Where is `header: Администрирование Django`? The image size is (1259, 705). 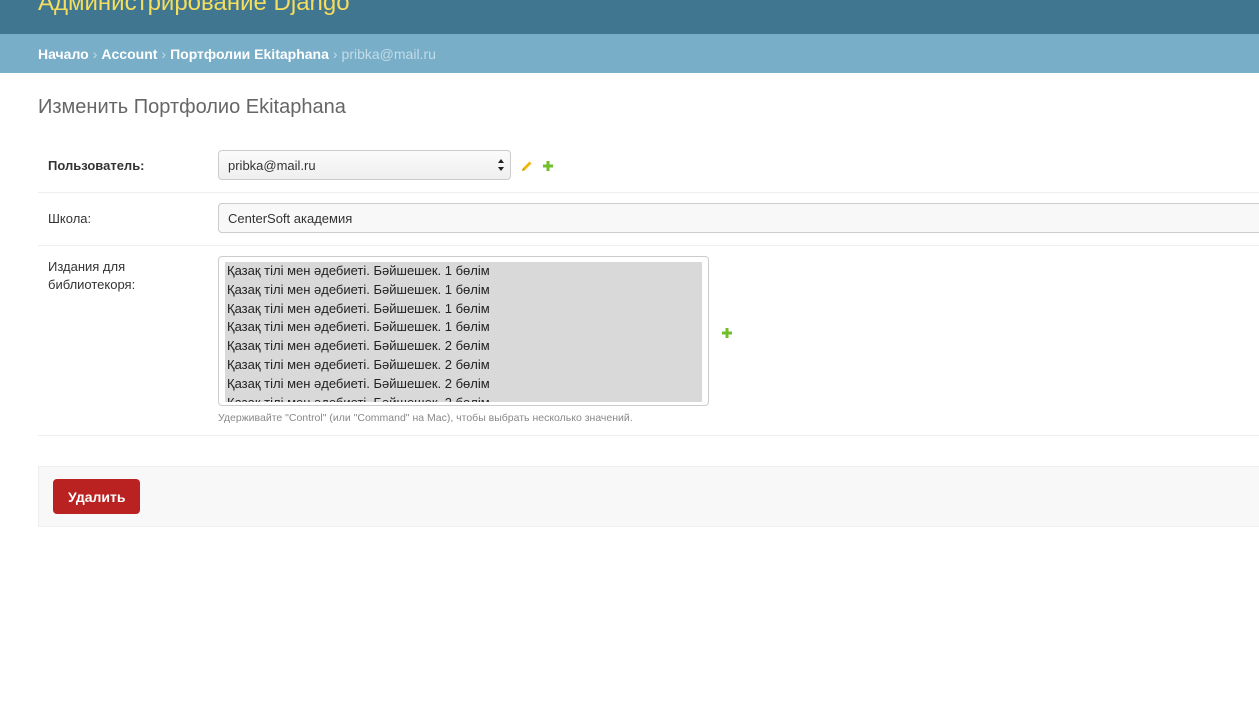 header: Администрирование Django is located at coordinates (629, 17).